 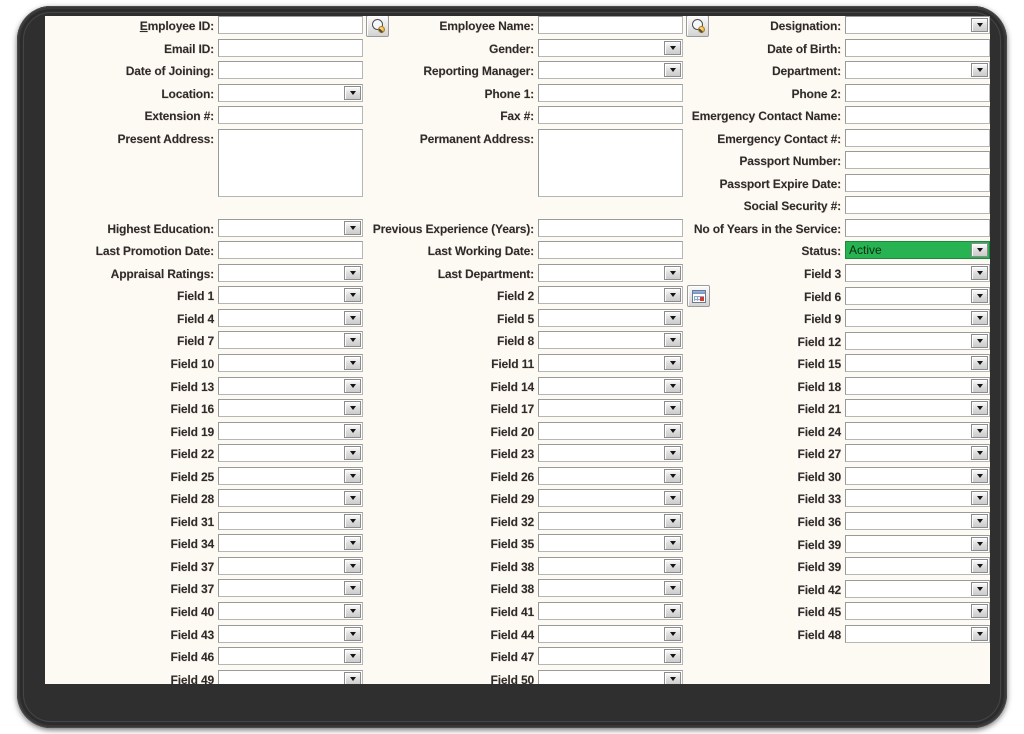 What do you see at coordinates (290, 227) in the screenshot?
I see `combobox-highest-education` at bounding box center [290, 227].